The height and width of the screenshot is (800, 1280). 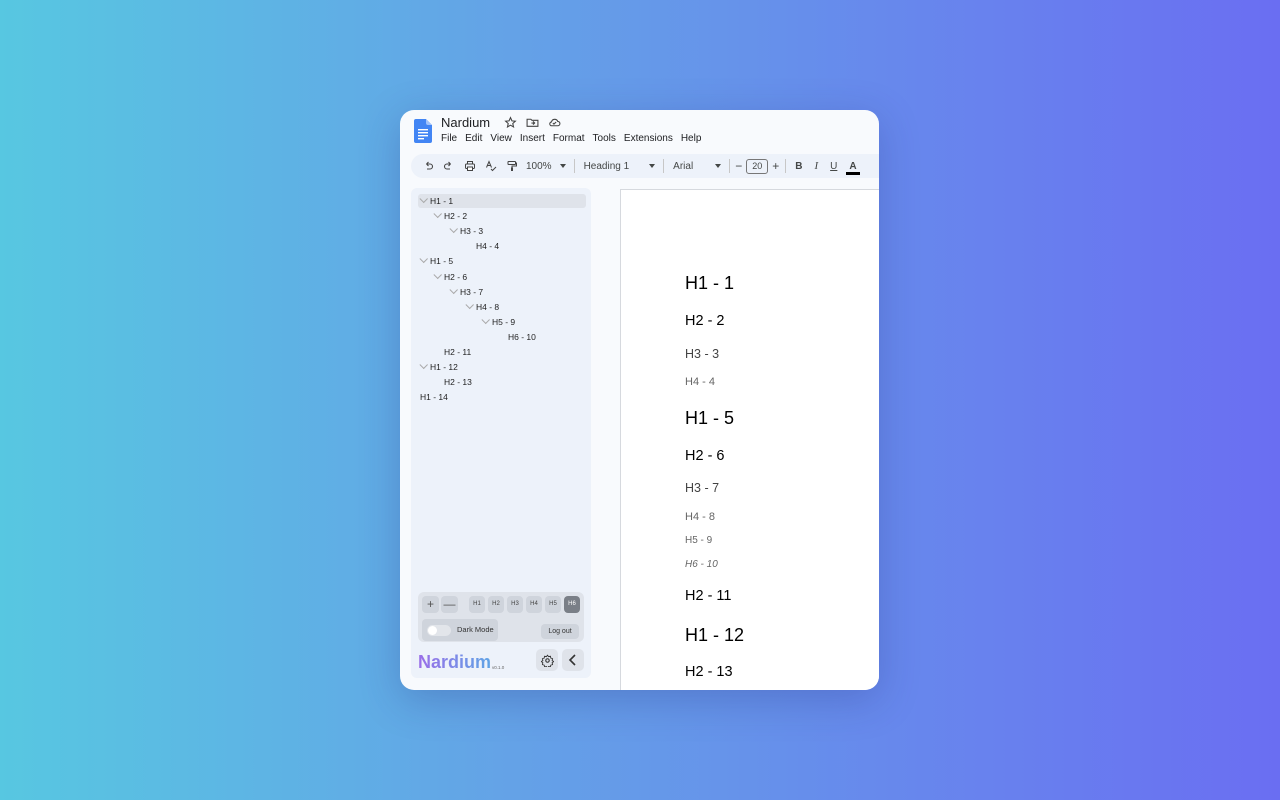 What do you see at coordinates (553, 604) in the screenshot?
I see `level-h5-button: H5` at bounding box center [553, 604].